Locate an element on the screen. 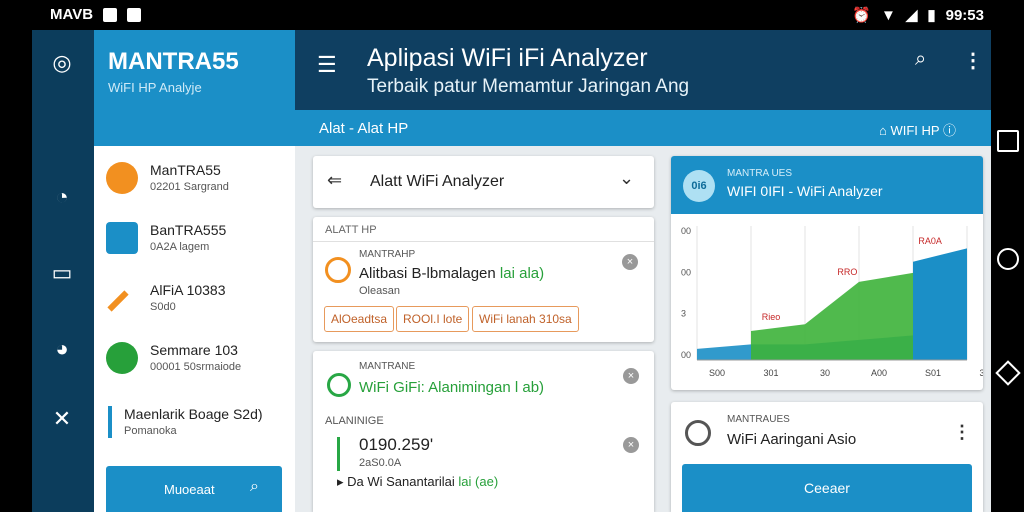 Image resolution: width=1024 pixels, height=512 pixels. chart-card-title: WIFI 0IFI - WiFi Analyzer is located at coordinates (805, 191).